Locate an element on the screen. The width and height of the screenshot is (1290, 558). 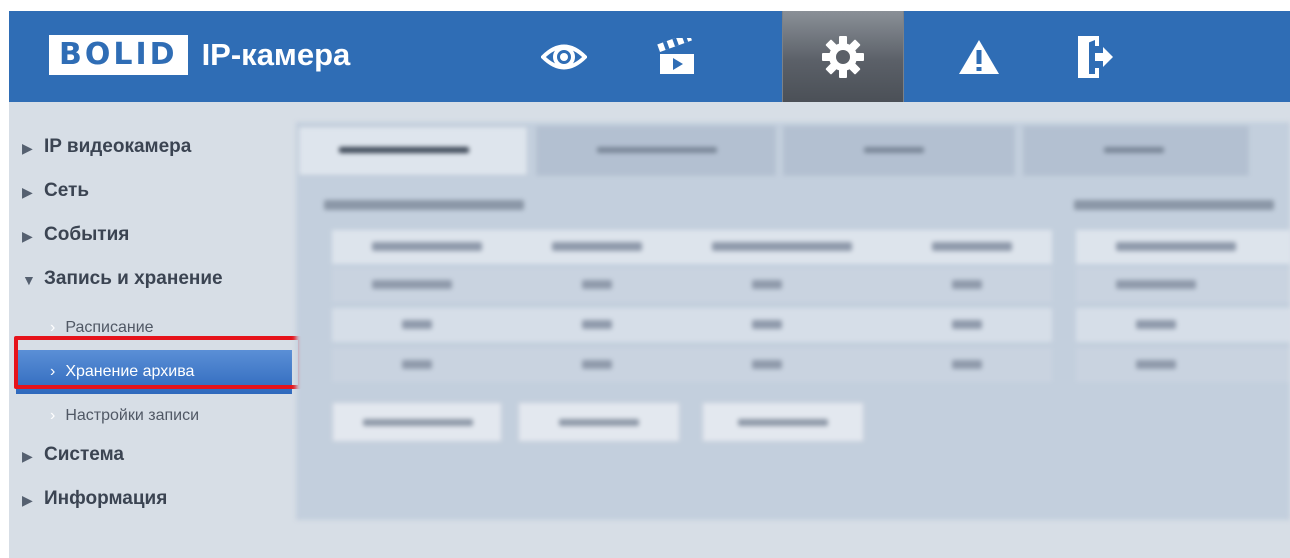
nav-logout-button is located at coordinates (1095, 56).